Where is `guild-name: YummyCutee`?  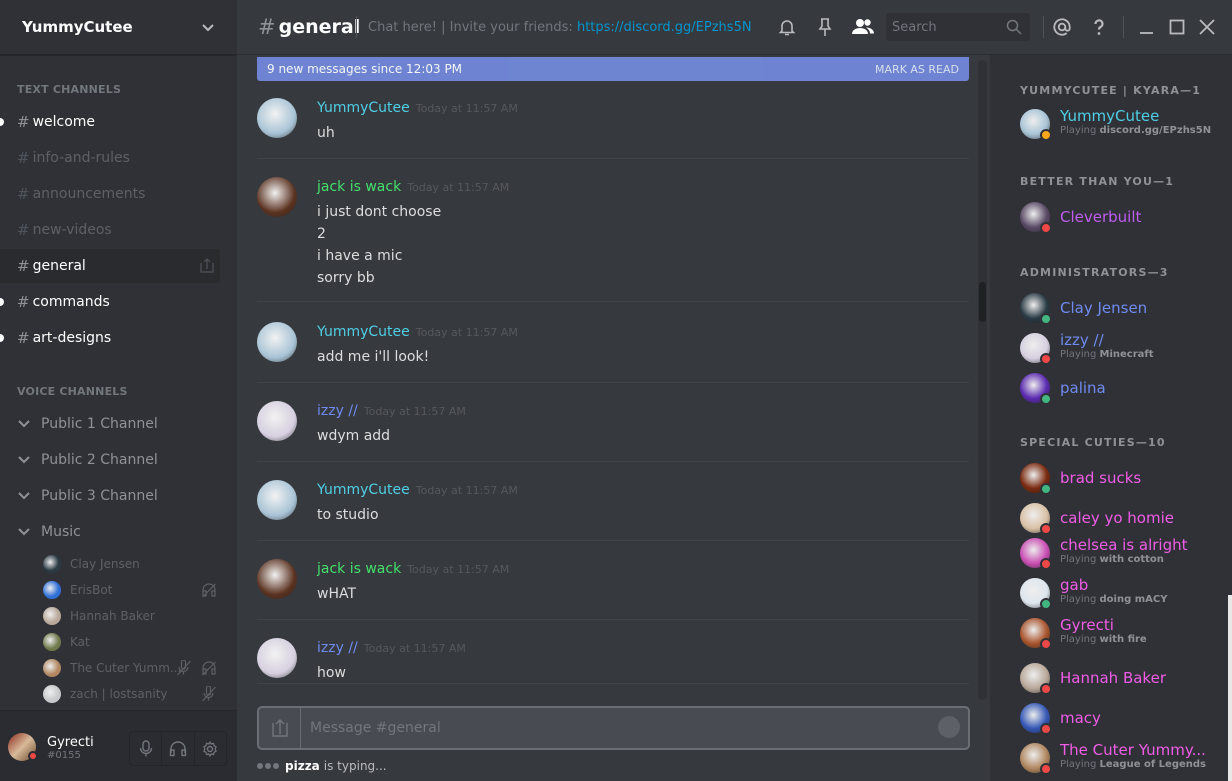
guild-name: YummyCutee is located at coordinates (77, 27).